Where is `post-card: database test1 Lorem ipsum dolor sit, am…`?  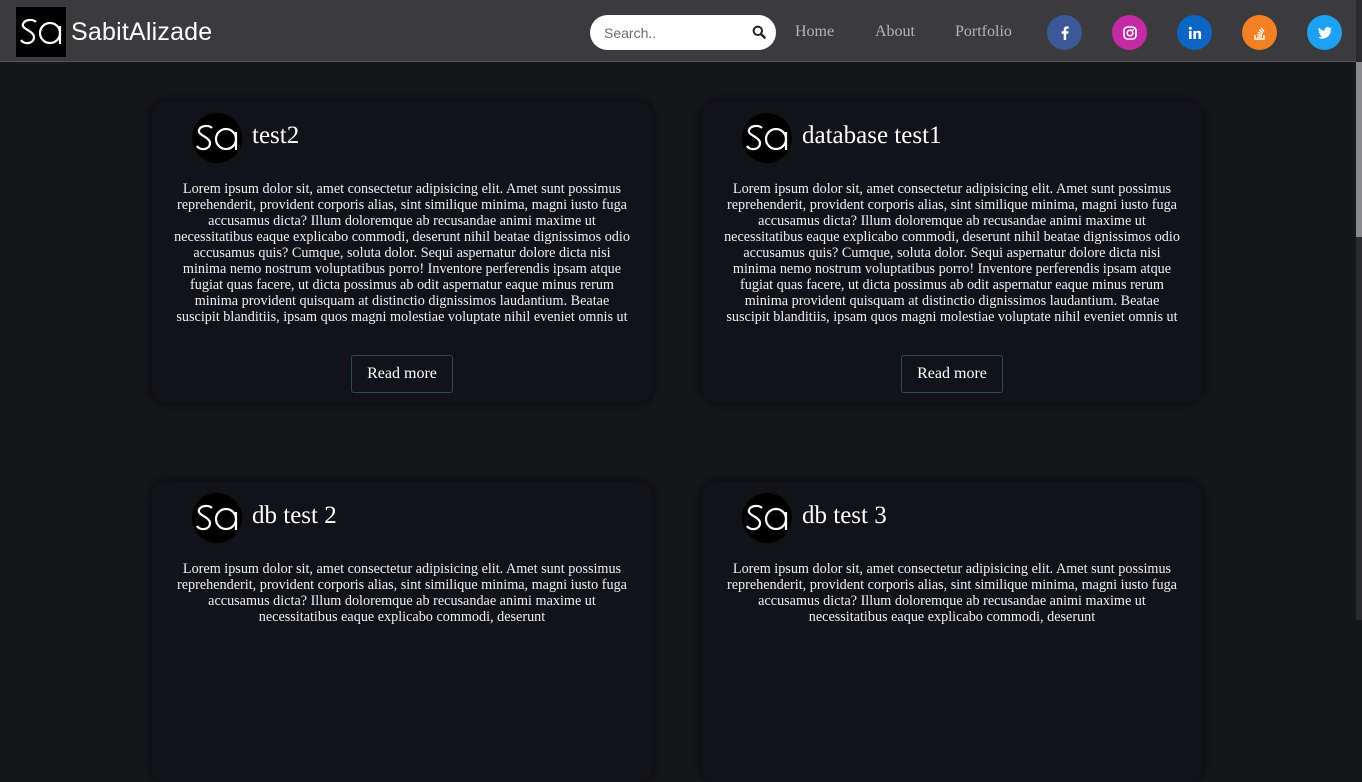 post-card: database test1 Lorem ipsum dolor sit, am… is located at coordinates (952, 252).